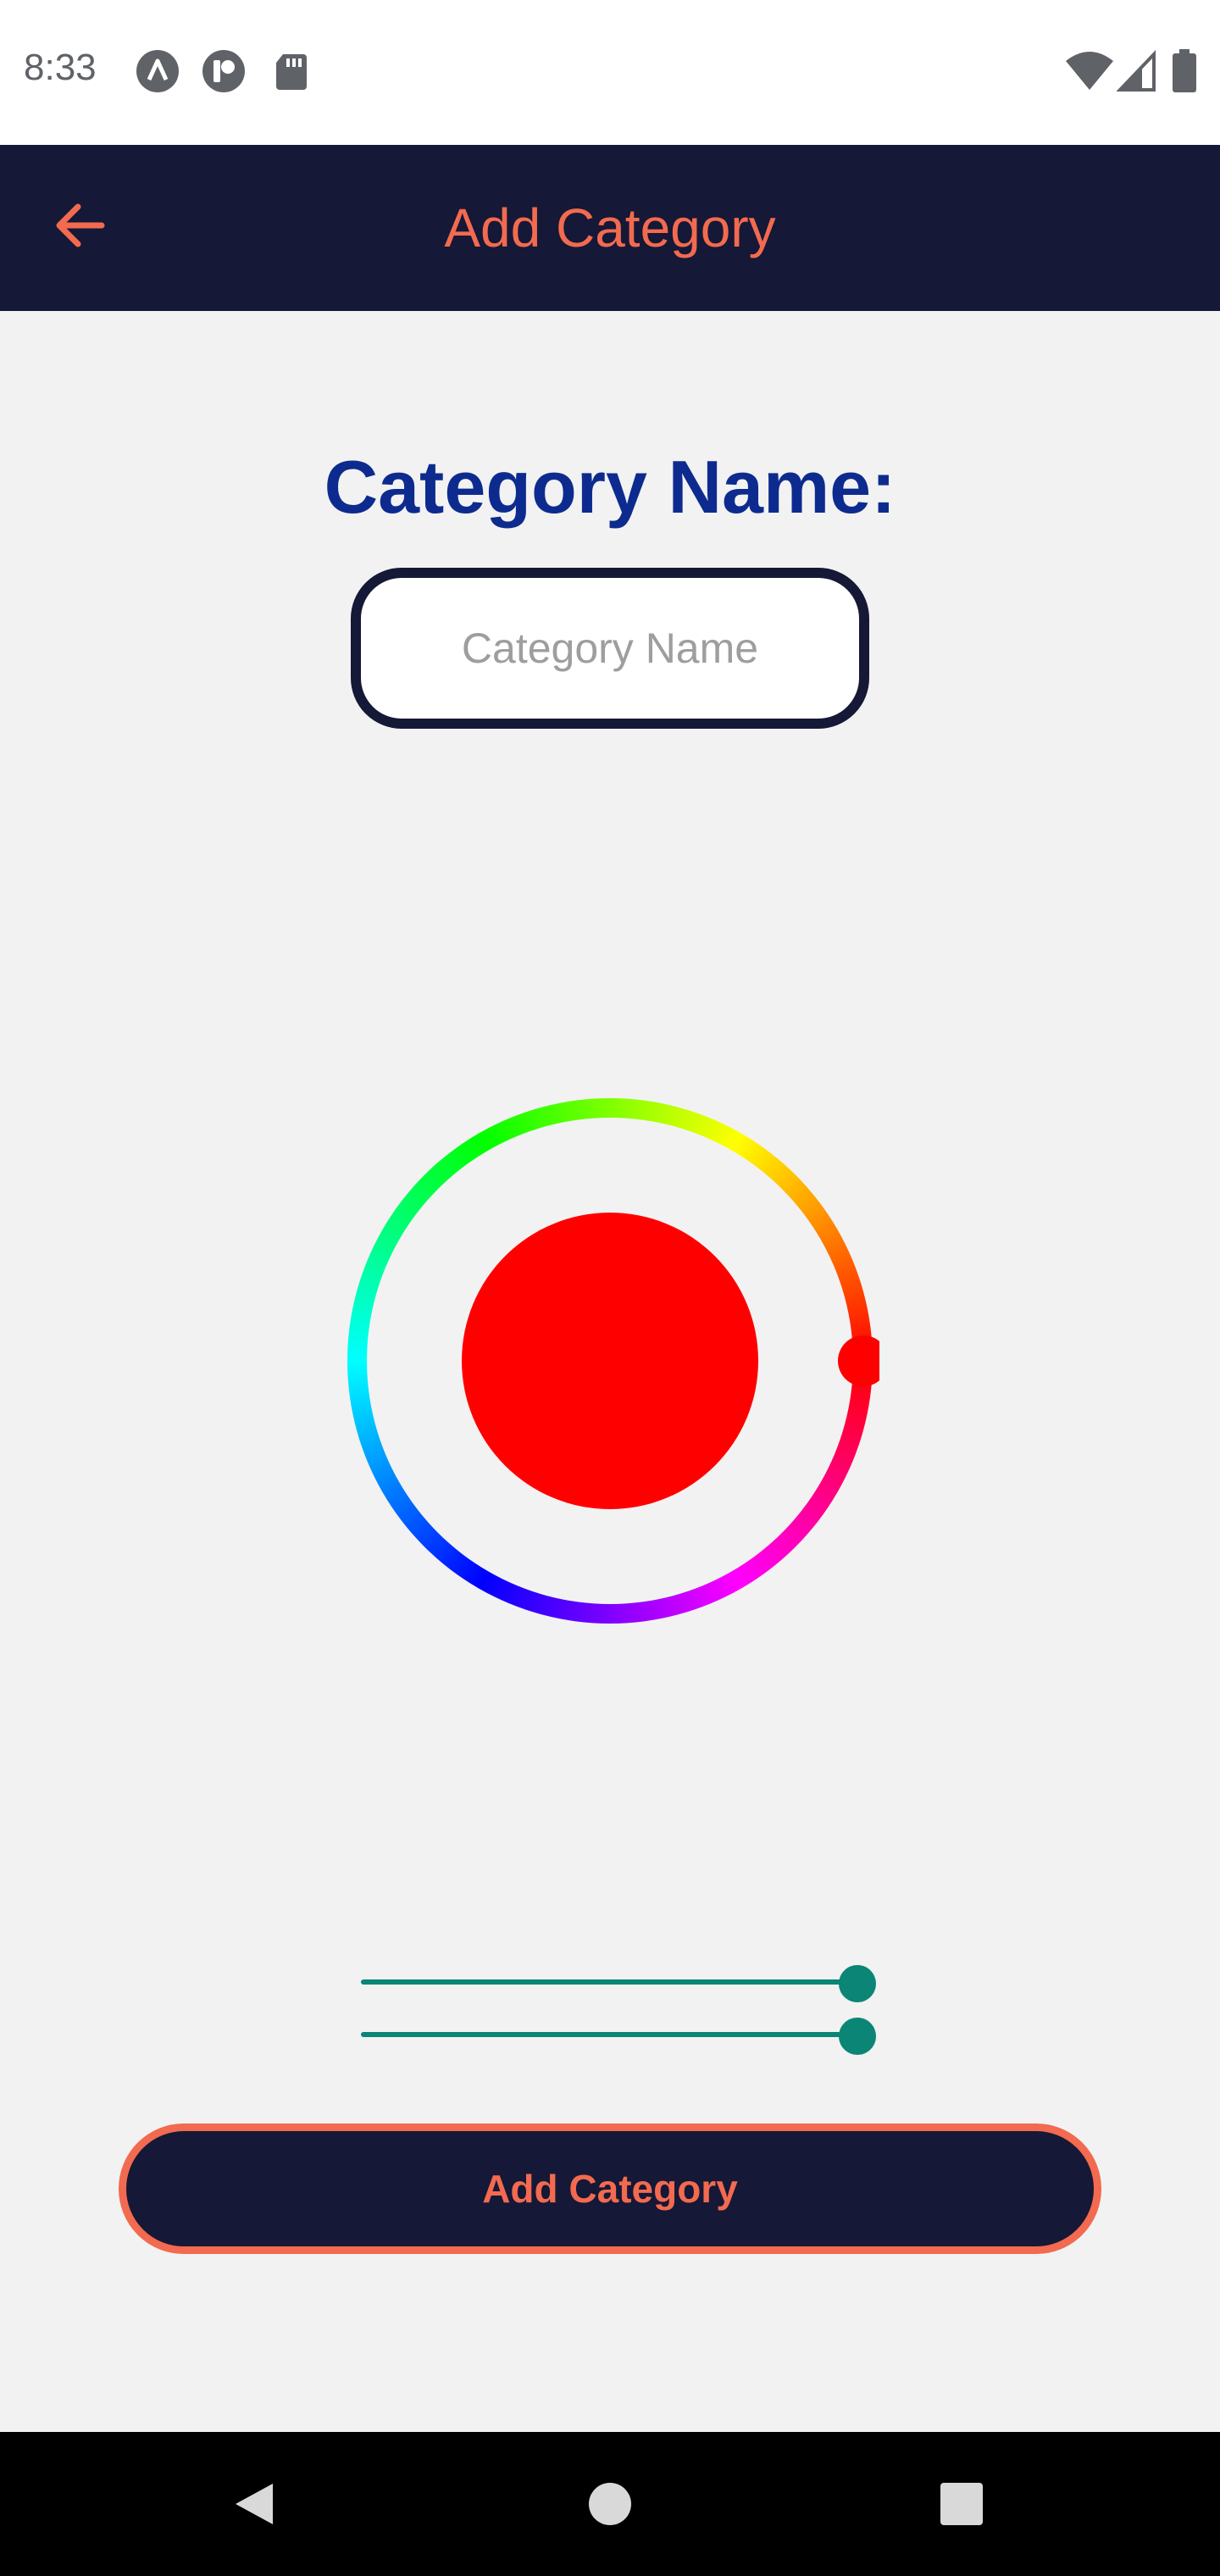 This screenshot has height=2576, width=1220. Describe the element at coordinates (291, 72) in the screenshot. I see `sd-card-icon` at that location.